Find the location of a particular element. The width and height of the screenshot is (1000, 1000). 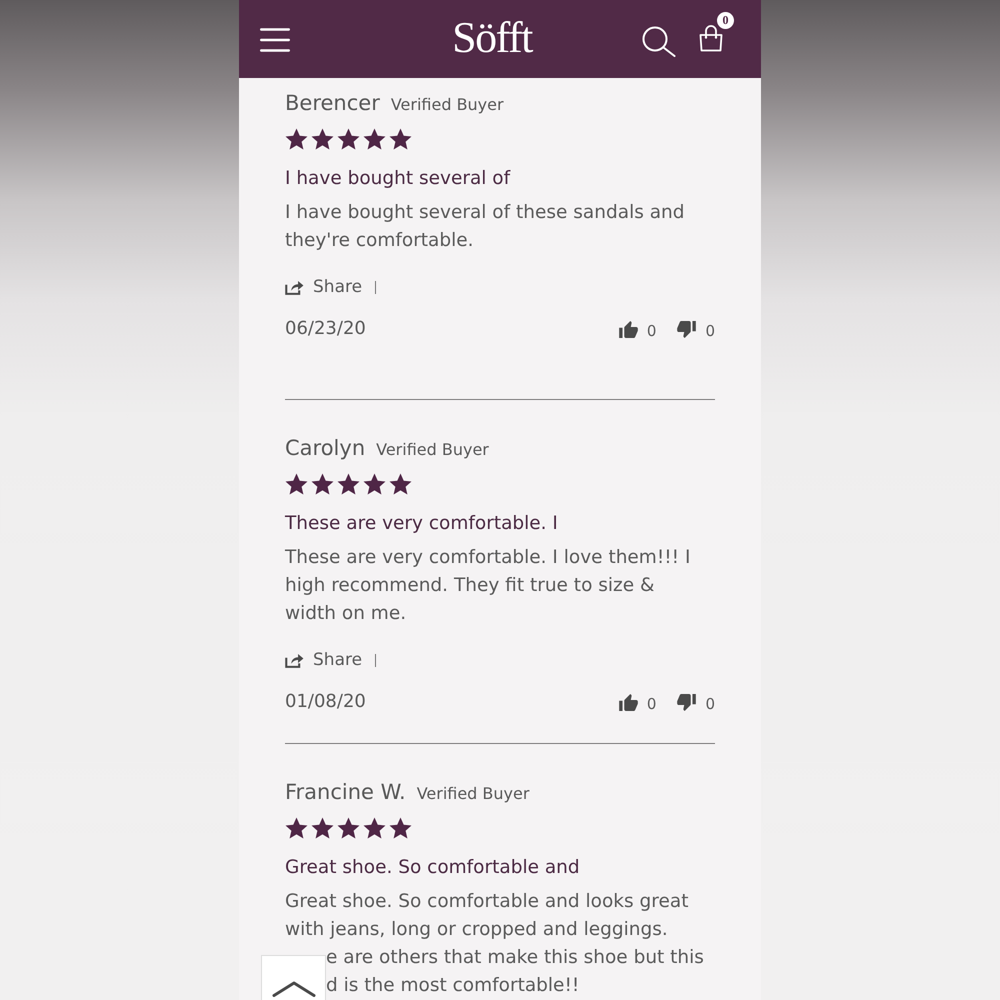

review-text: These are very comfortable. I love them!!! I high recommend. They fit true to size & width on me. is located at coordinates (488, 586).